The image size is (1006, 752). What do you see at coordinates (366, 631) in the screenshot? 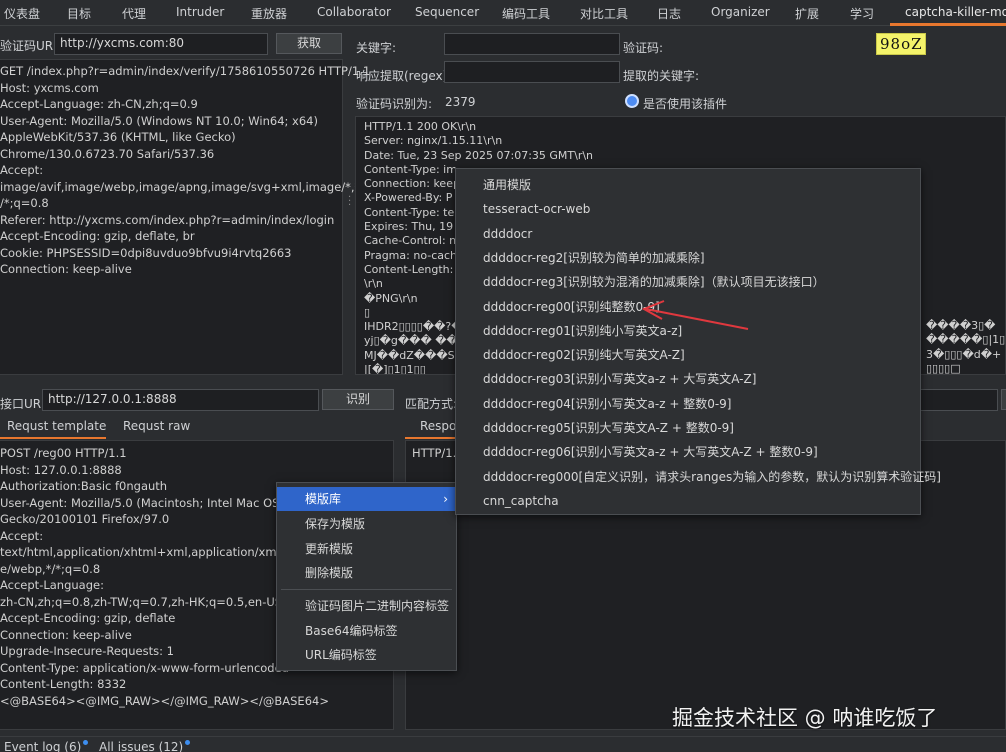
I see `menu-base64-tag: Base64编码标签` at bounding box center [366, 631].